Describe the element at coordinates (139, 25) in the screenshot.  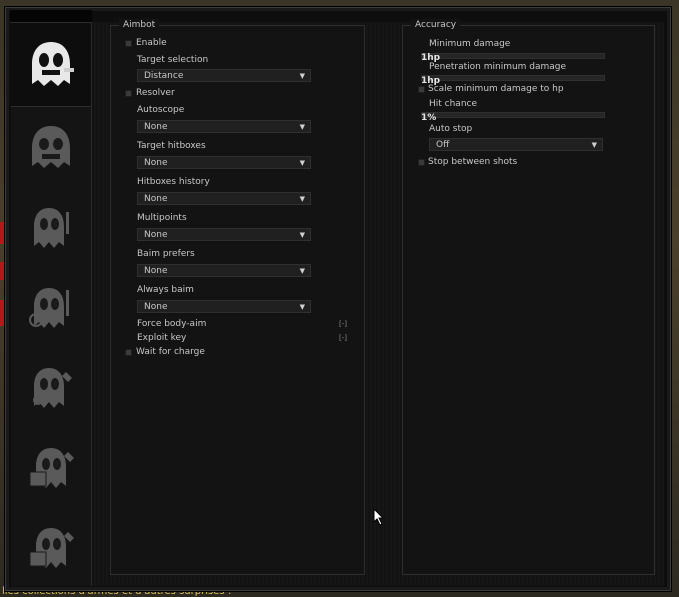
I see `aimbot-group-title: Aimbot` at that location.